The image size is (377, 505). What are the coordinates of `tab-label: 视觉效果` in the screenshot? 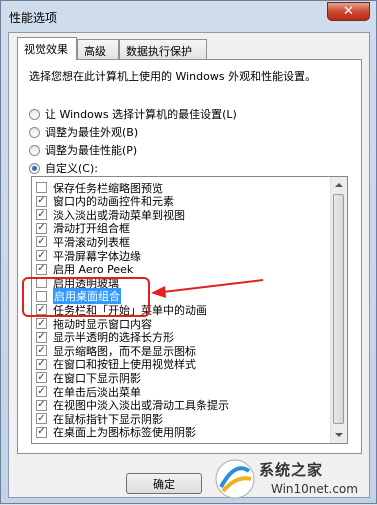 It's located at (46, 49).